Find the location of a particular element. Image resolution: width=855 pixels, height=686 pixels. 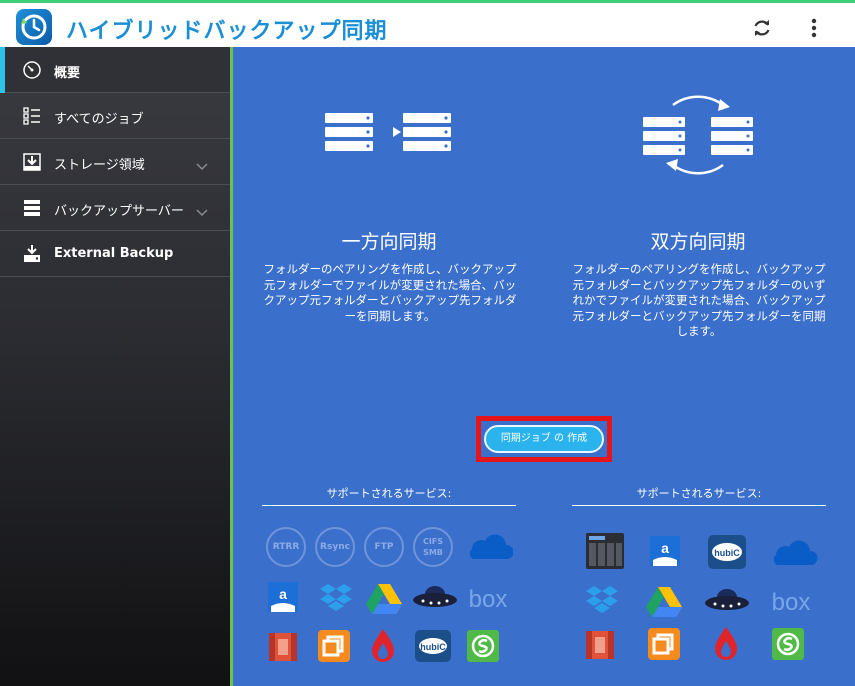

ftp-icon: FTP is located at coordinates (384, 547).